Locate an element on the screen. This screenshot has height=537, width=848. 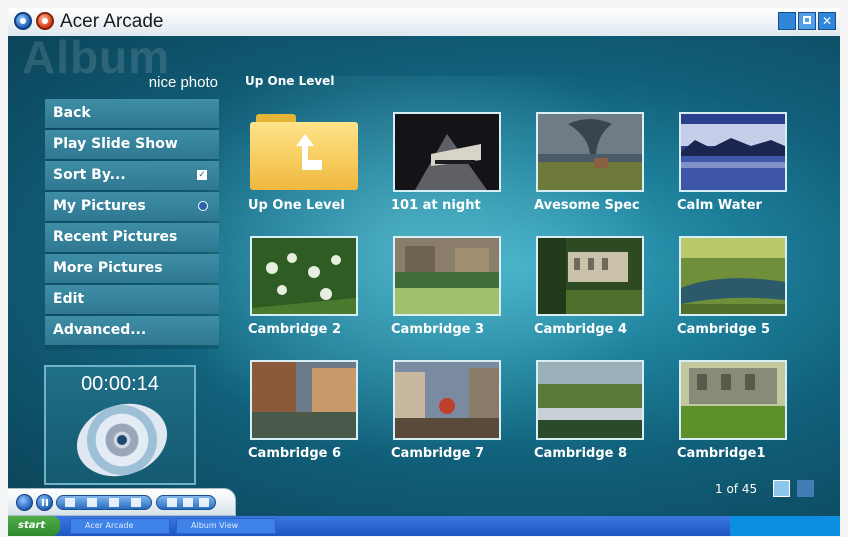
photo-tile: Calm Water is located at coordinates (738, 167).